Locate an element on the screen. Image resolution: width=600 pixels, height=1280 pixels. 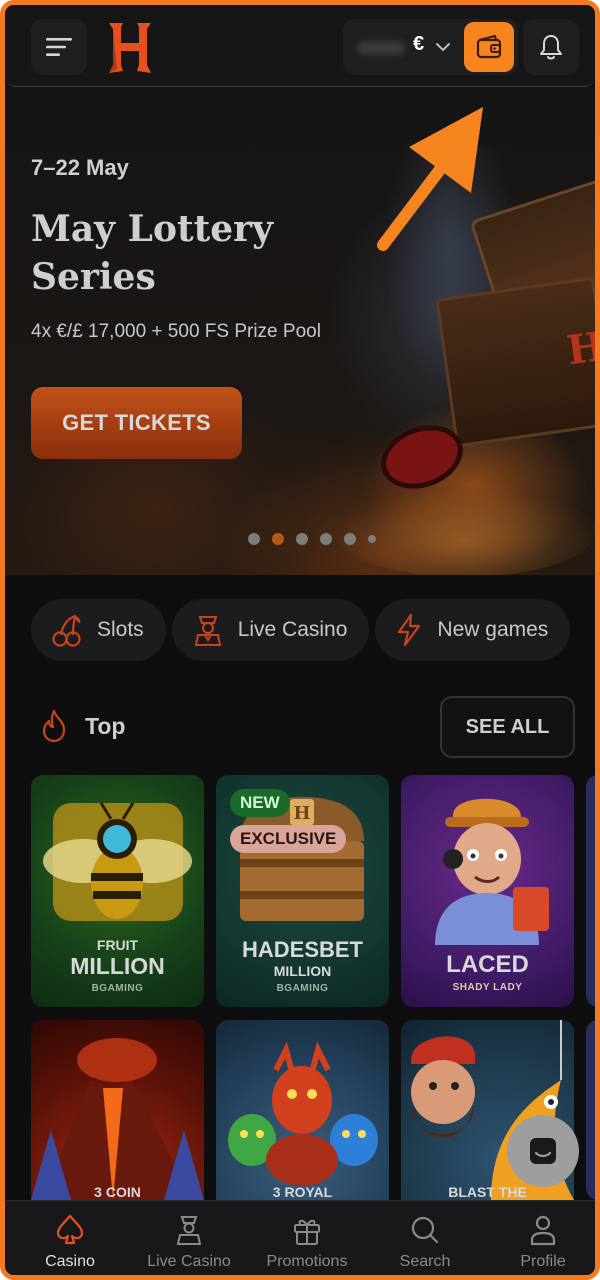
category-slots: Slots is located at coordinates (98, 630).